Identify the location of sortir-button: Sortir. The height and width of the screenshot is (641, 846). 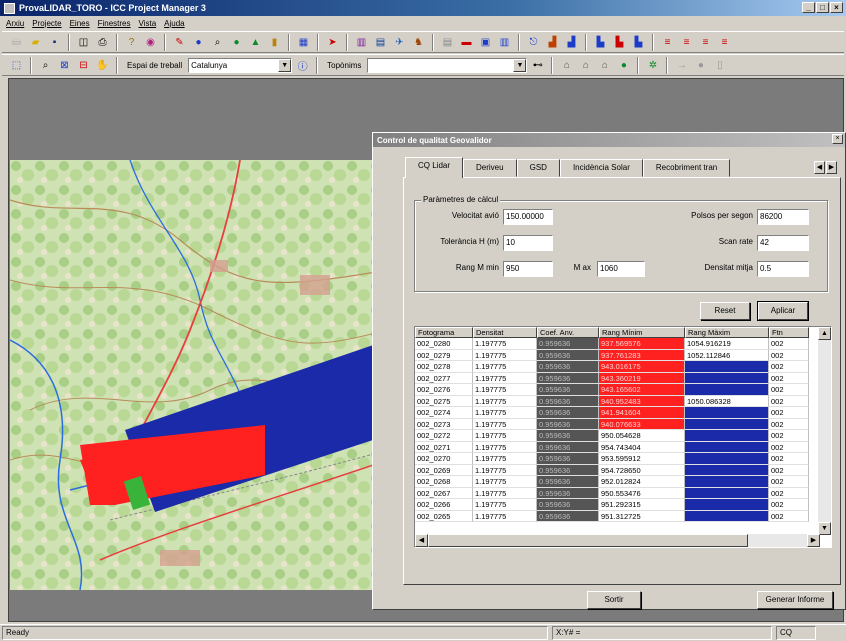
(614, 600).